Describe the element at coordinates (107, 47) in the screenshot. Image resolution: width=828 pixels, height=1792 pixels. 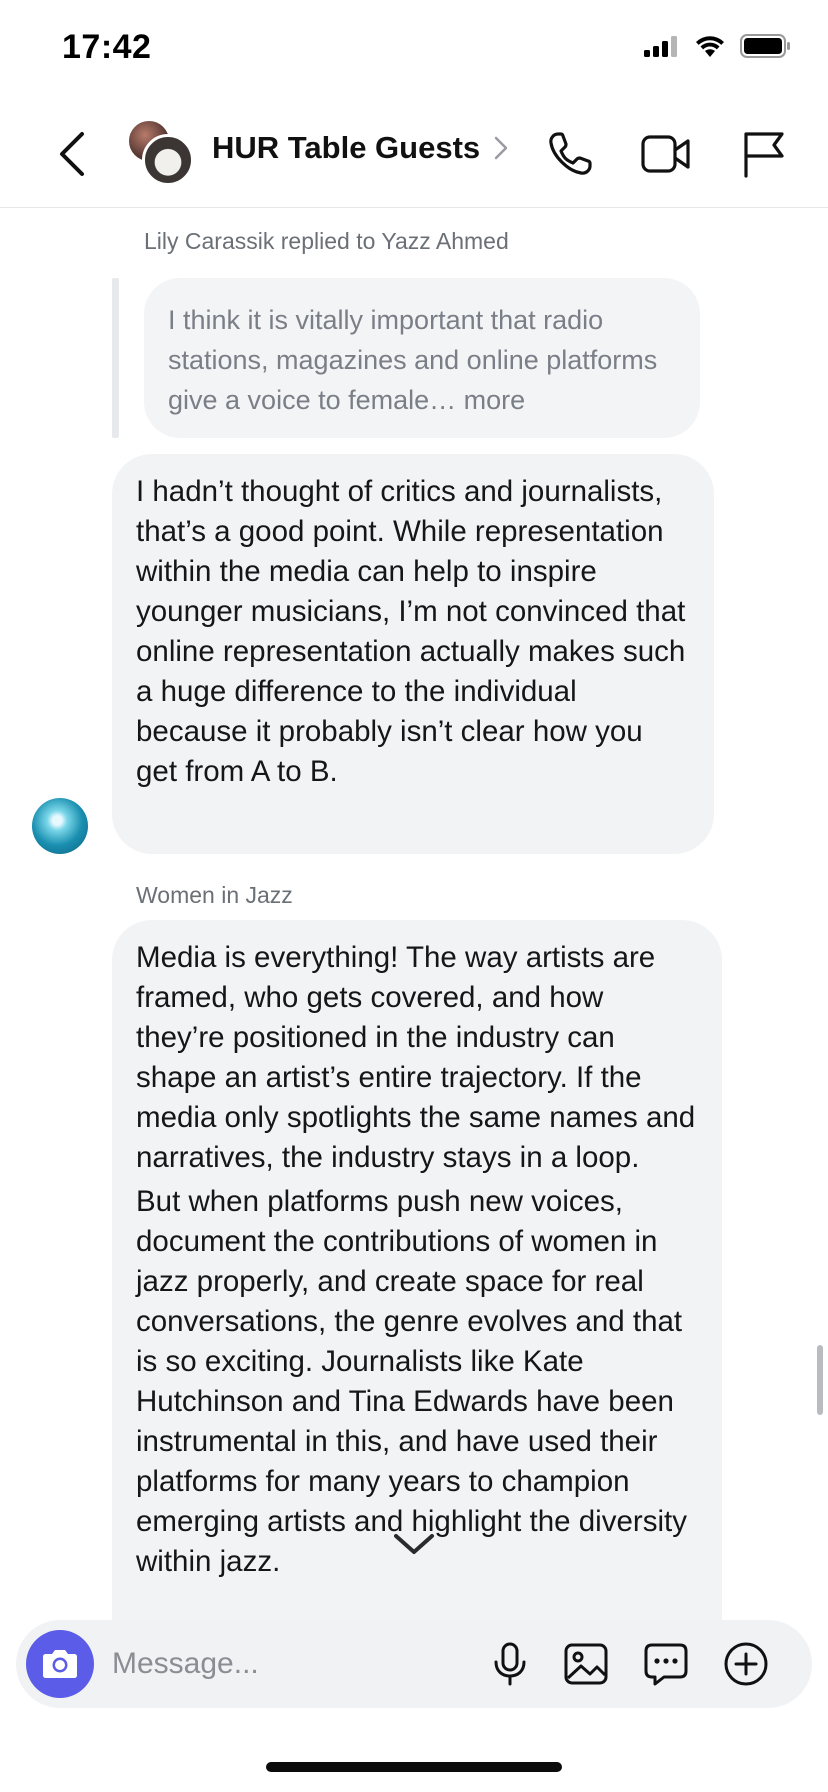
I see `status-time: 17:42` at that location.